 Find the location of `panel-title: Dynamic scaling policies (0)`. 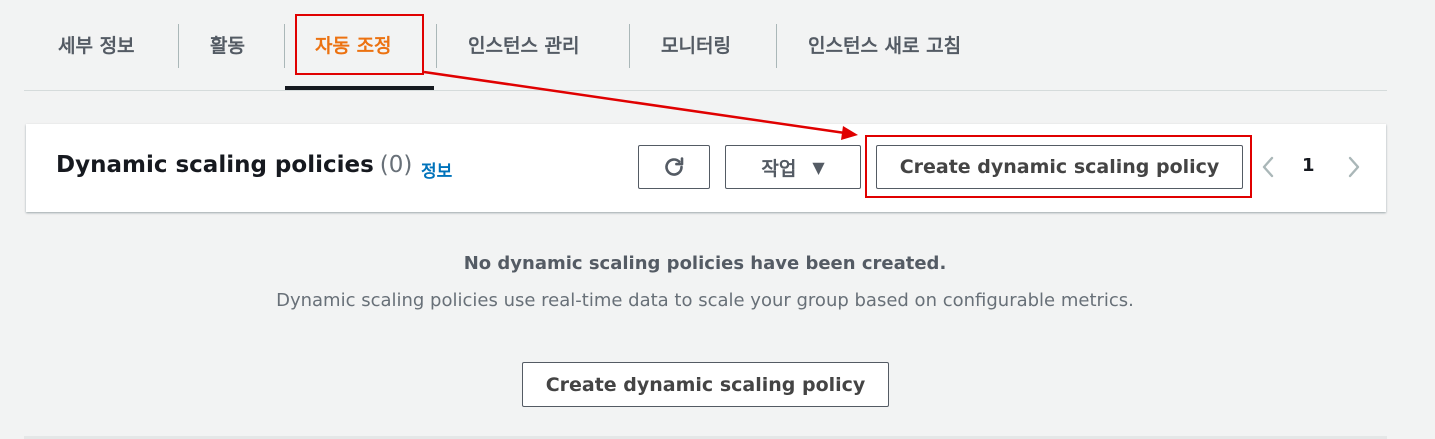

panel-title: Dynamic scaling policies (0) is located at coordinates (234, 165).